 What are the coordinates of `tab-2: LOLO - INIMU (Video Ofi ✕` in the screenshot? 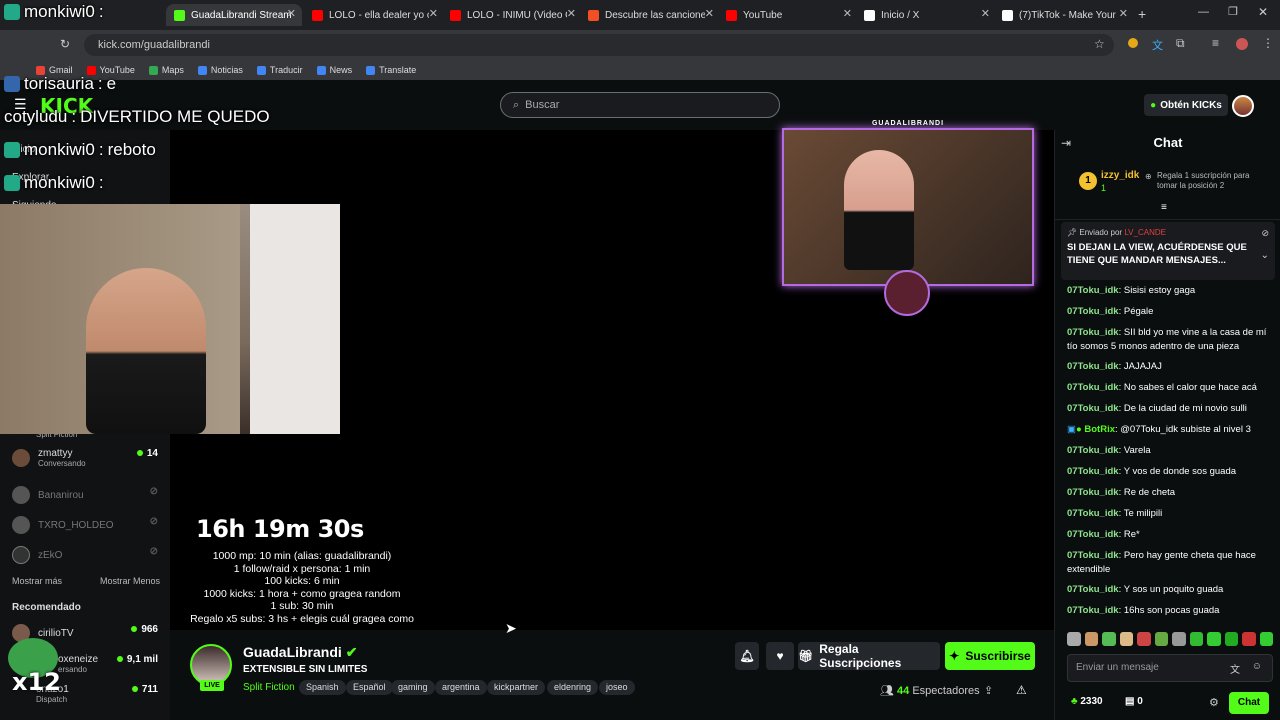 It's located at (513, 15).